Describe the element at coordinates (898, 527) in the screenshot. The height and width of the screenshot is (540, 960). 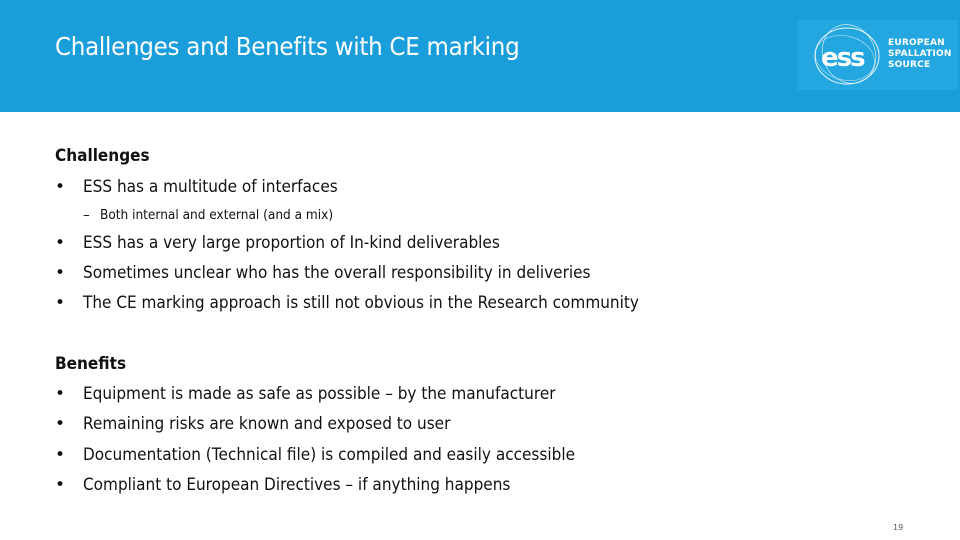
I see `page-number: 19` at that location.